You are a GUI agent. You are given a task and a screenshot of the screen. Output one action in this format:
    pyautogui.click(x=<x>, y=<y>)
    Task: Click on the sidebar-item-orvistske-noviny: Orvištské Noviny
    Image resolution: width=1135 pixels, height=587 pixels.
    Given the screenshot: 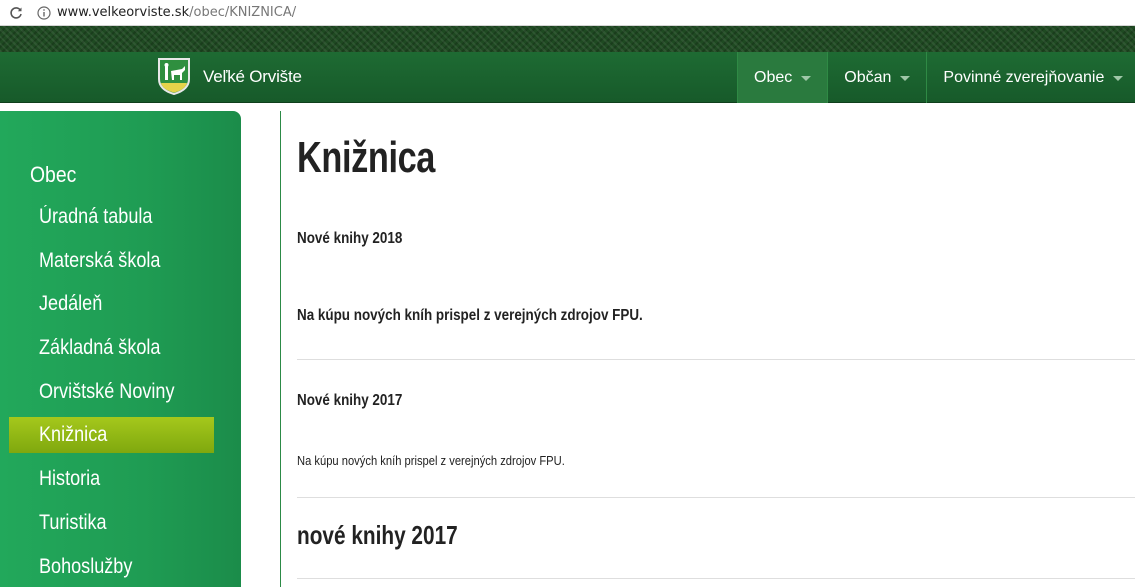 What is the action you would take?
    pyautogui.click(x=111, y=392)
    